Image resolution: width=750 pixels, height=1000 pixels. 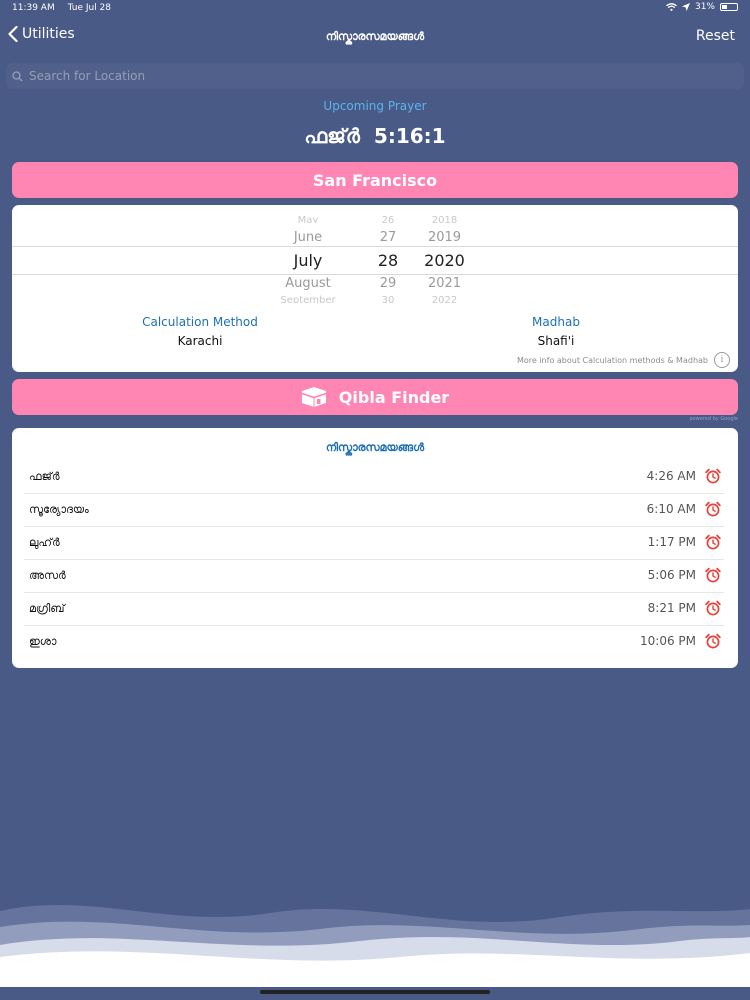 I want to click on qibla-finder-button: Qibla Finder, so click(x=375, y=397).